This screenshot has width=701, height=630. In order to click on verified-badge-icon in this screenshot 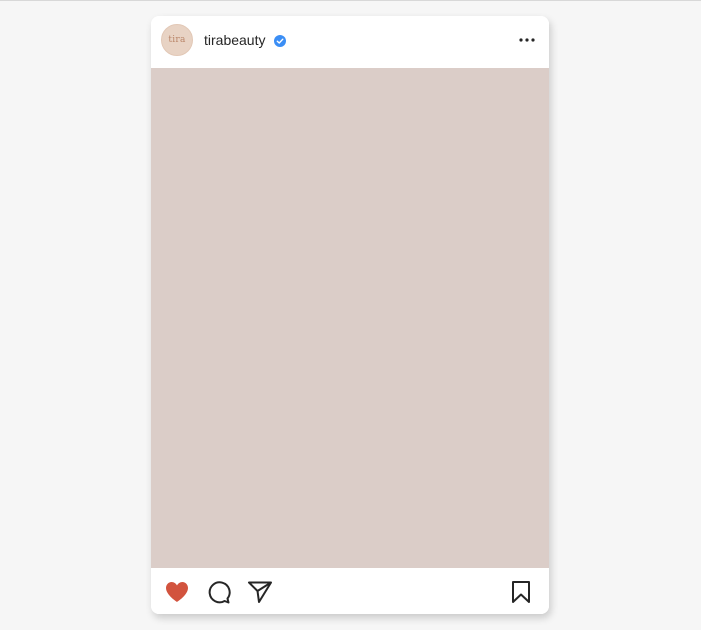, I will do `click(280, 41)`.